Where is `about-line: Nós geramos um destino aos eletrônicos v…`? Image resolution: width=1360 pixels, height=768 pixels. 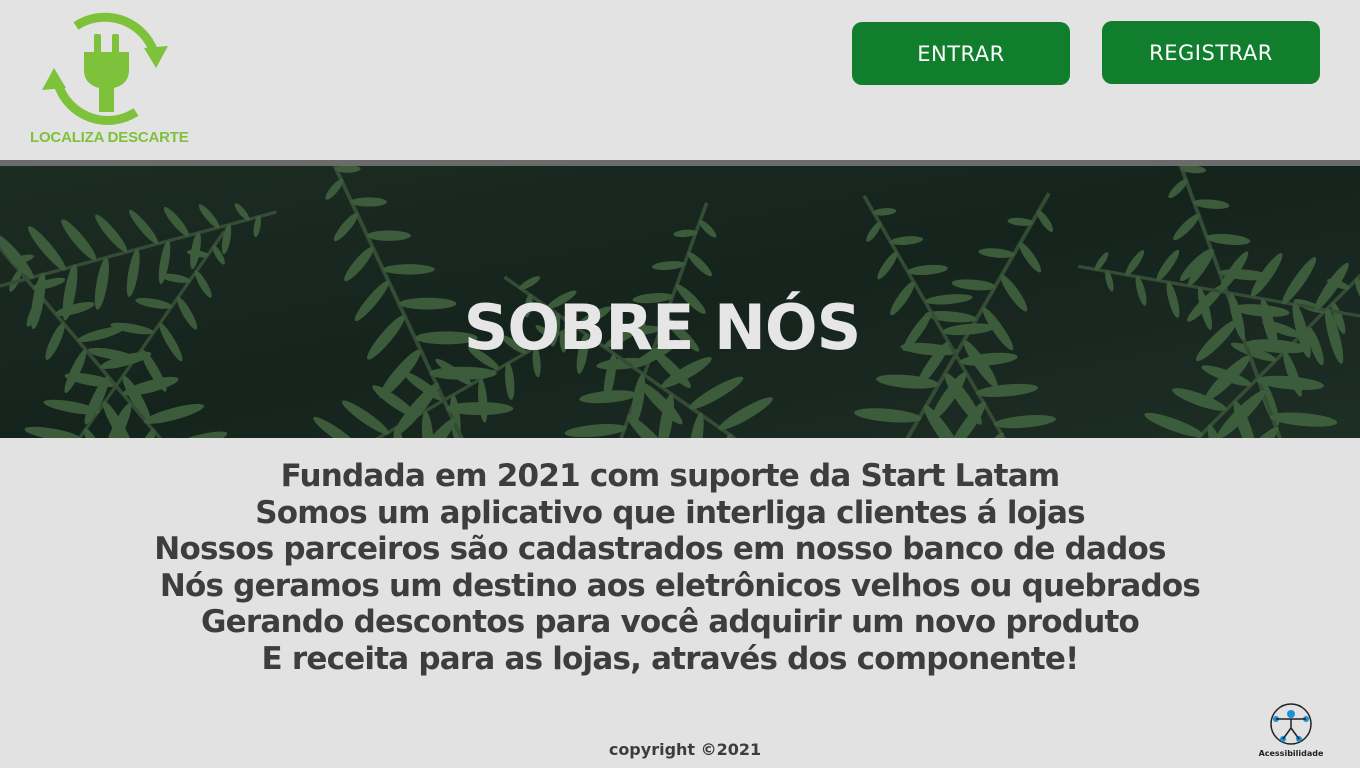 about-line: Nós geramos um destino aos eletrônicos v… is located at coordinates (680, 585).